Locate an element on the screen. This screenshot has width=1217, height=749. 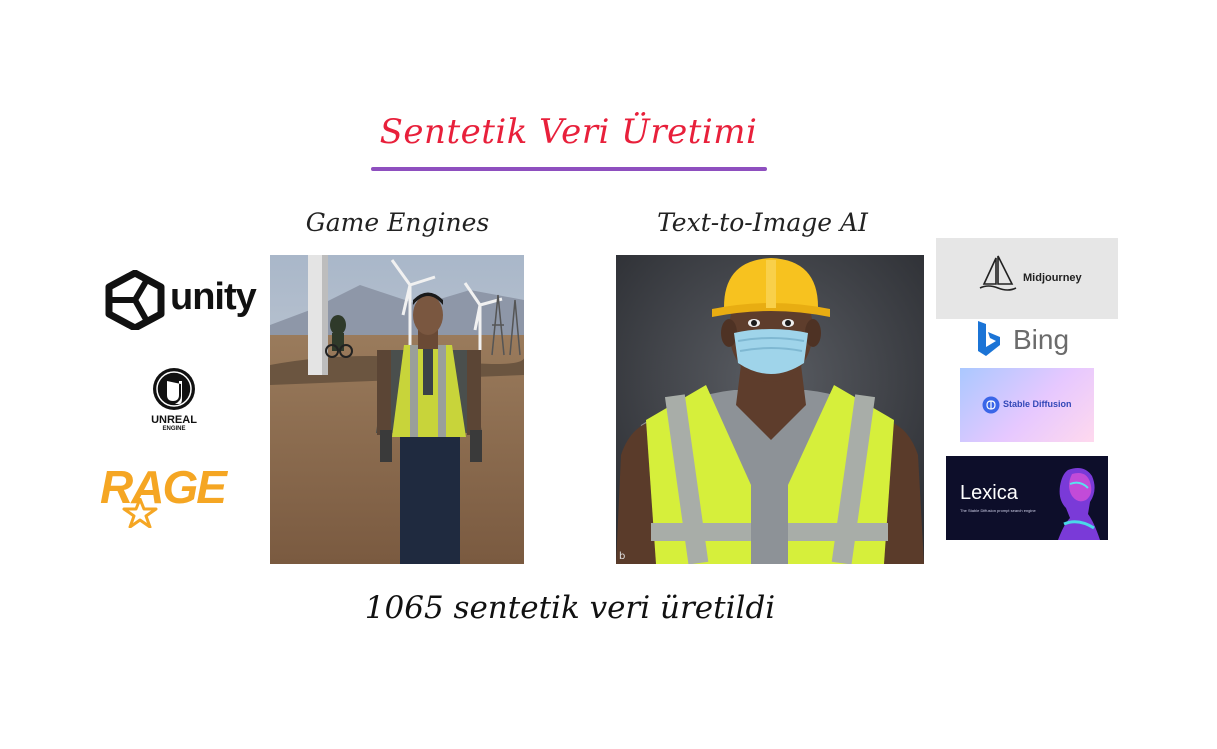
ai-generated-worker-image: b is located at coordinates (770, 409).